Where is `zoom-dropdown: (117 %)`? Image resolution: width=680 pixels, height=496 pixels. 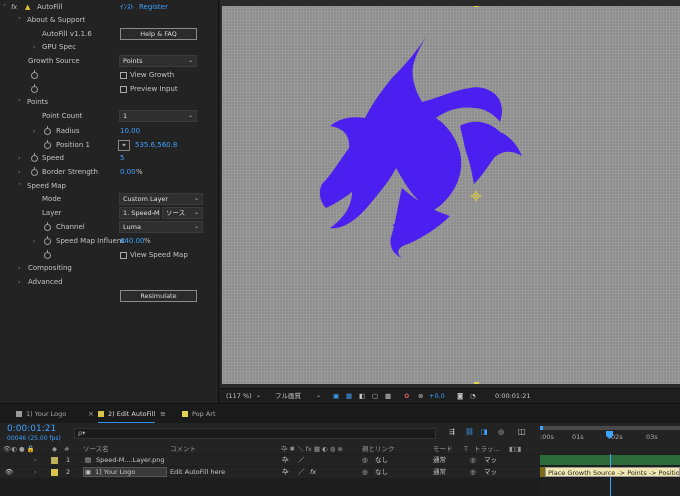
zoom-dropdown: (117 %) is located at coordinates (239, 396).